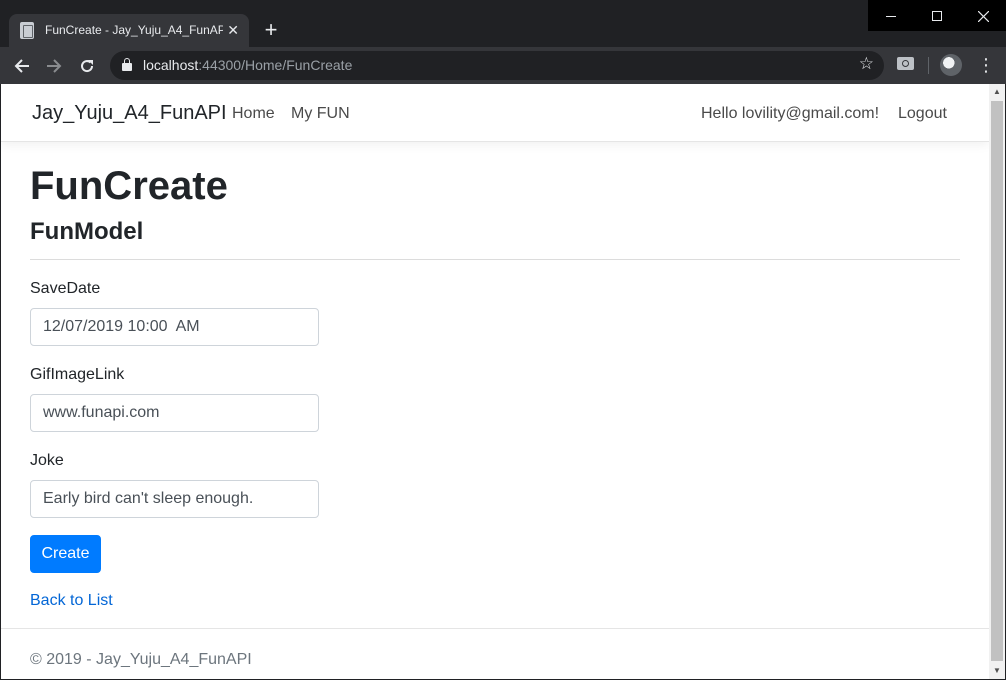 The width and height of the screenshot is (1006, 680). What do you see at coordinates (129, 186) in the screenshot?
I see `page-title: FunCreate` at bounding box center [129, 186].